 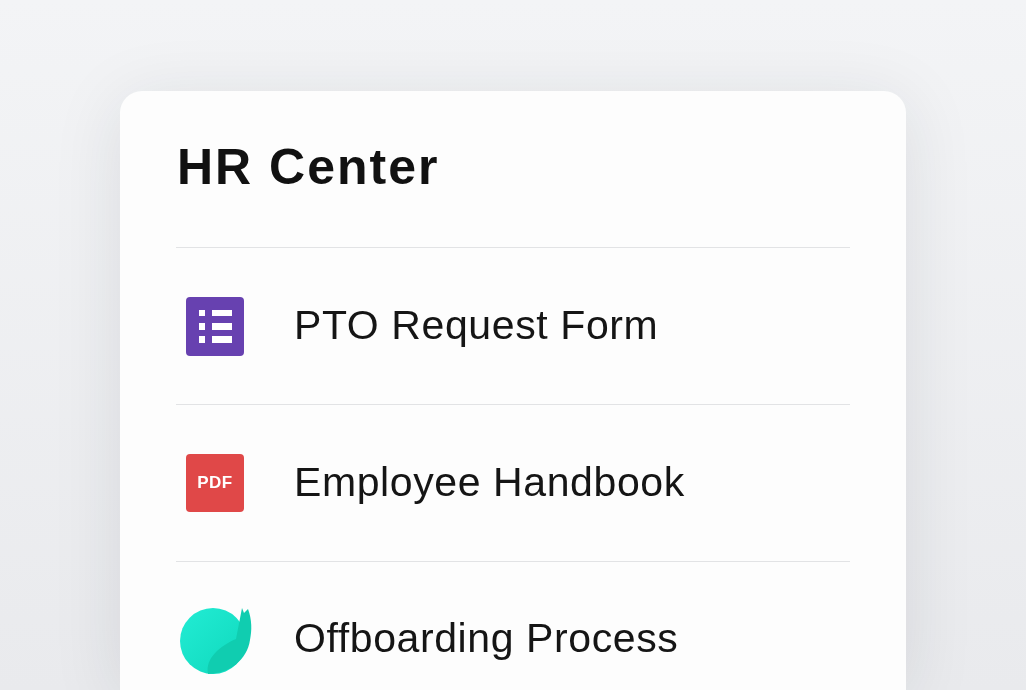 What do you see at coordinates (215, 483) in the screenshot?
I see `pdf-icon: PDF` at bounding box center [215, 483].